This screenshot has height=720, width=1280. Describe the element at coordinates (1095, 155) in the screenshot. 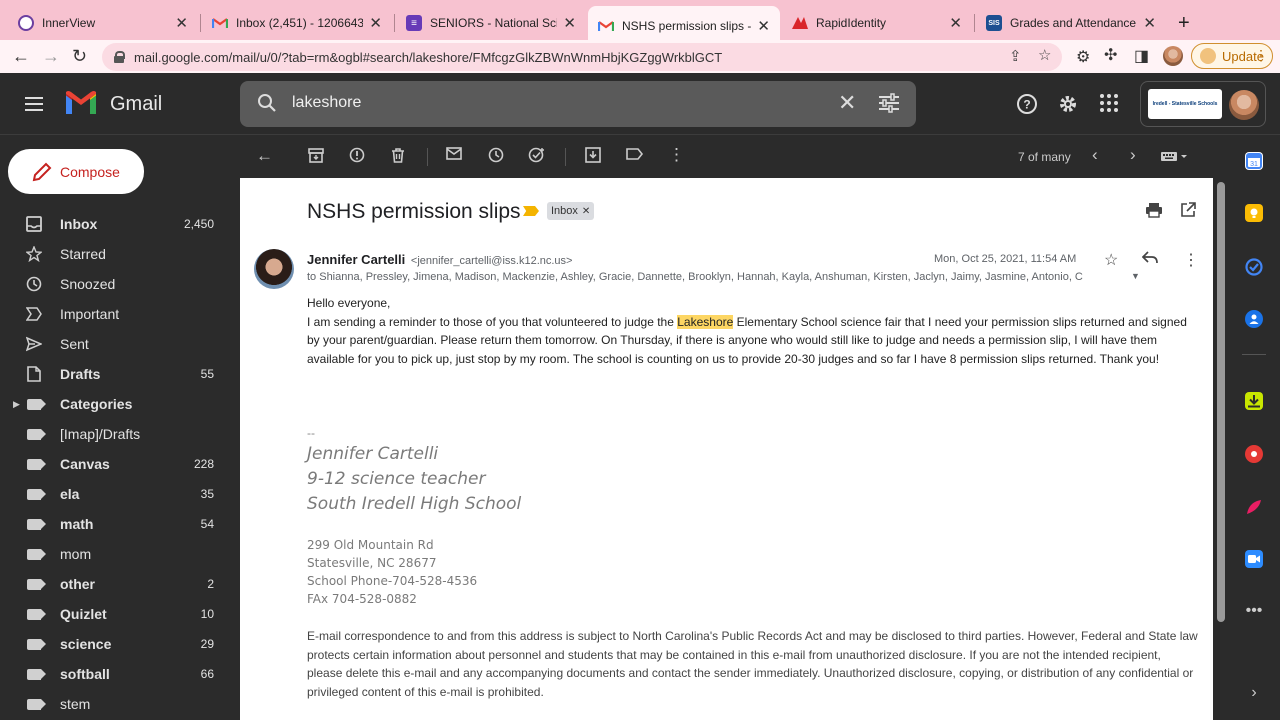

I see `newer-chevron-left-icon: ‹` at that location.